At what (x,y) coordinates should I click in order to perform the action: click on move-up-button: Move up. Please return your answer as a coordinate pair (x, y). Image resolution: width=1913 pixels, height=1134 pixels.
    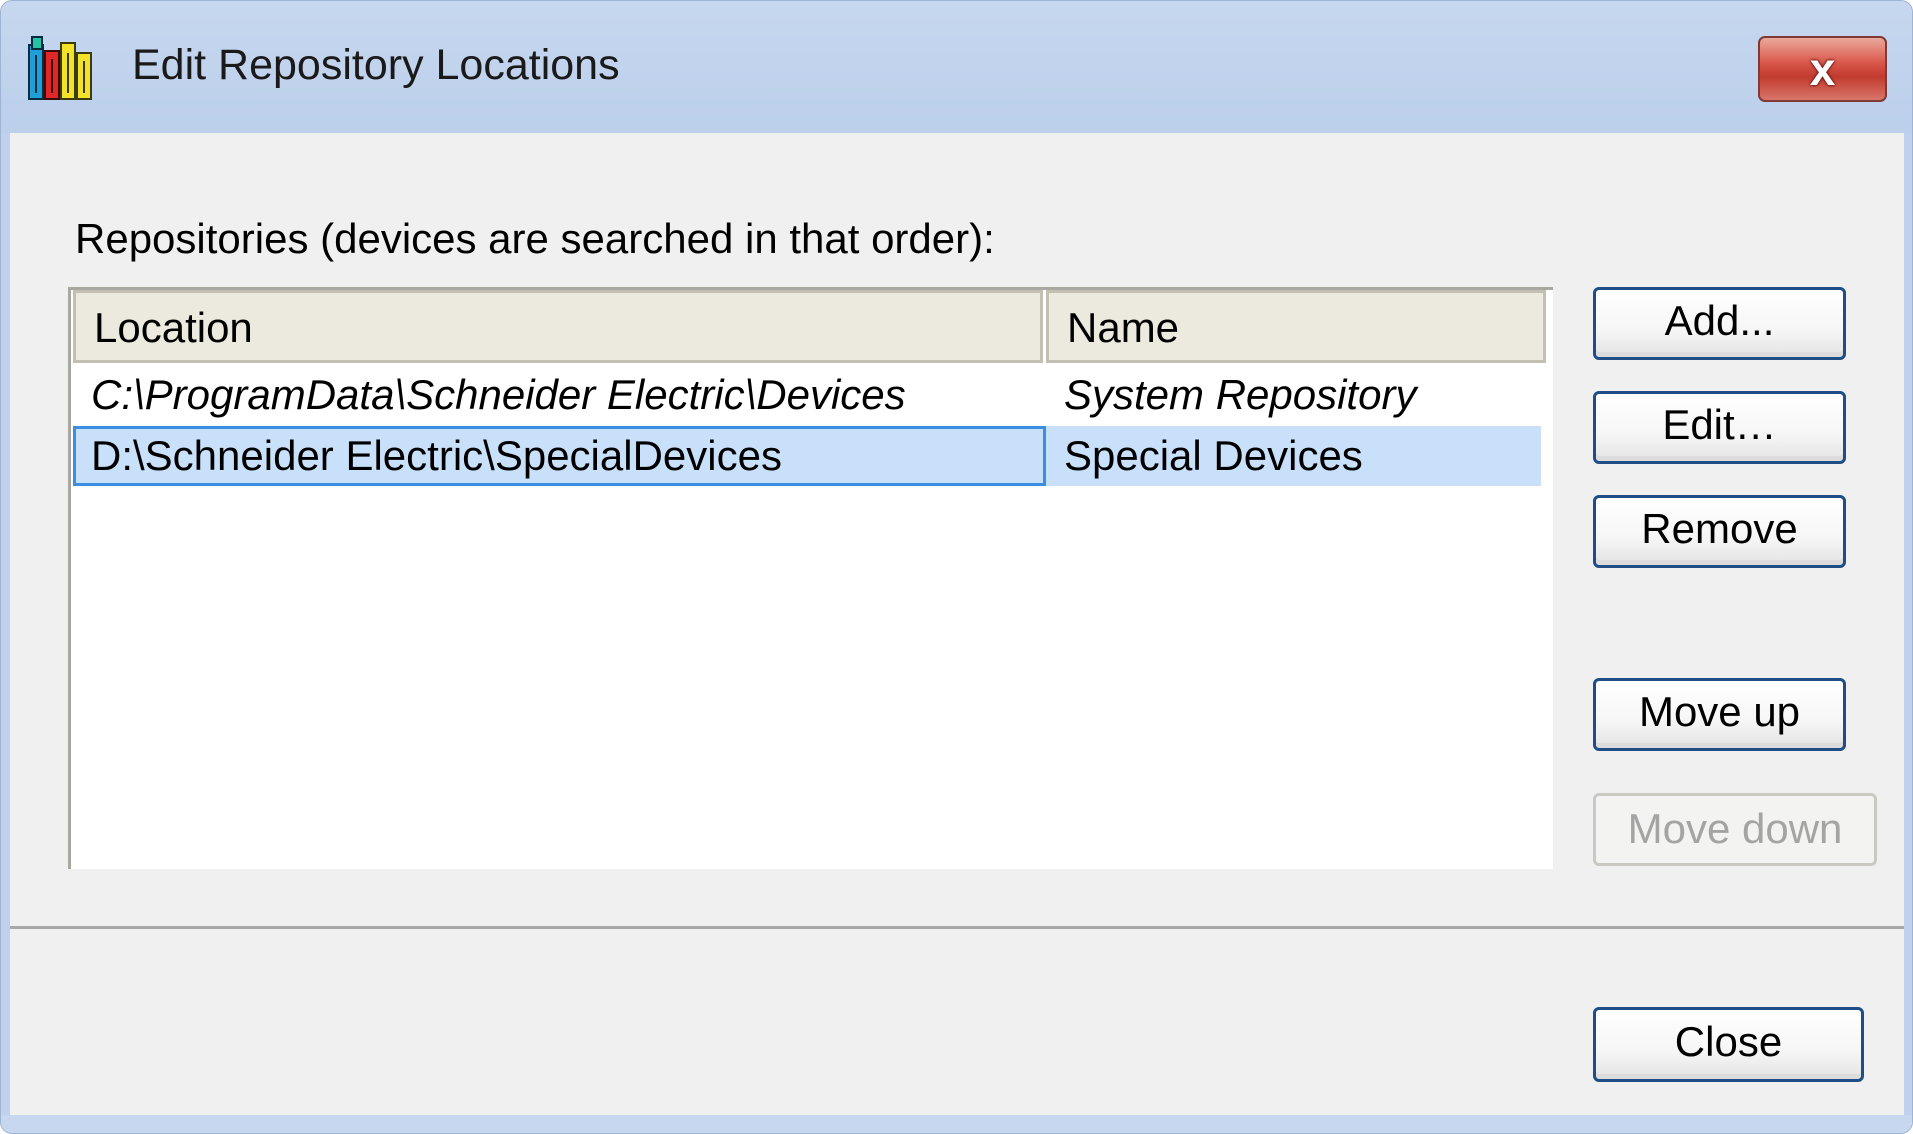
    Looking at the image, I should click on (1719, 714).